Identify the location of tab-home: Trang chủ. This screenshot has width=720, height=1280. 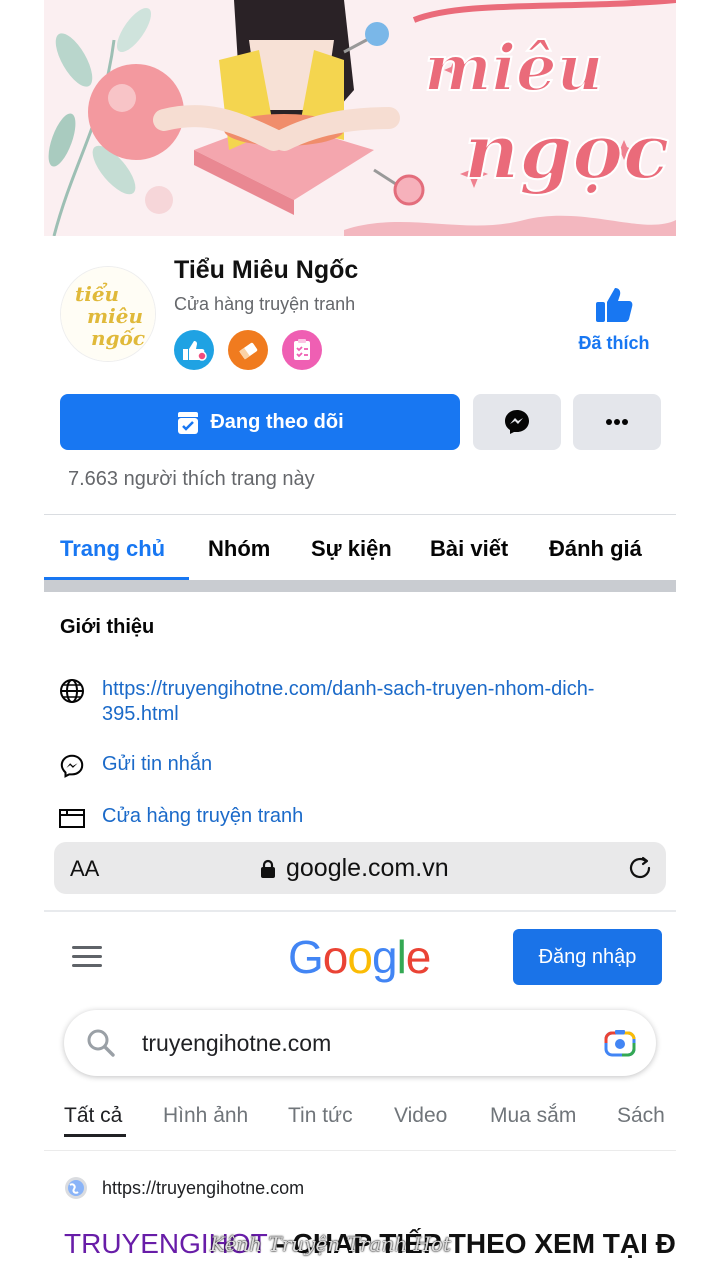
(112, 549).